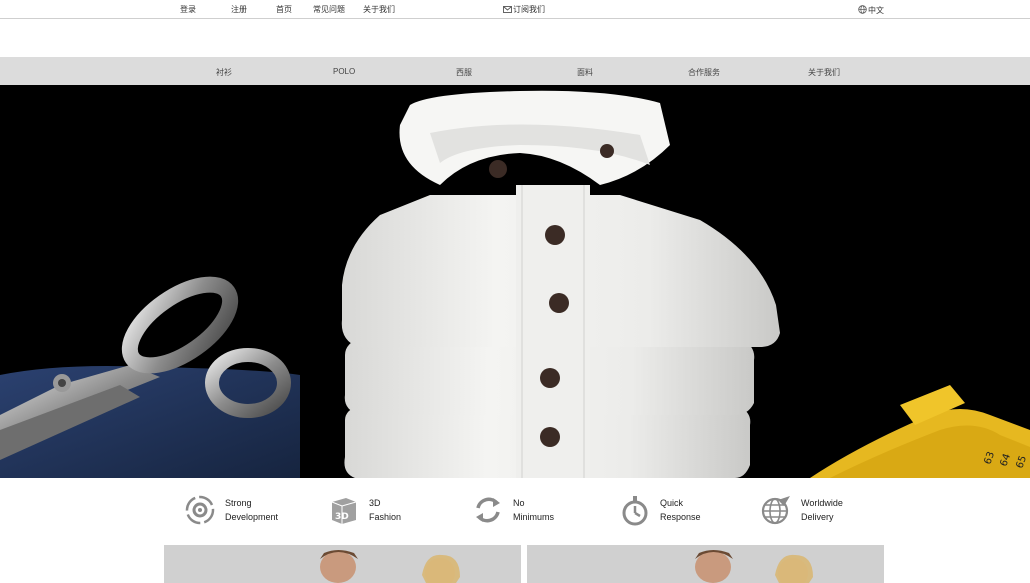  I want to click on nav-item-about: 关于我们, so click(824, 72).